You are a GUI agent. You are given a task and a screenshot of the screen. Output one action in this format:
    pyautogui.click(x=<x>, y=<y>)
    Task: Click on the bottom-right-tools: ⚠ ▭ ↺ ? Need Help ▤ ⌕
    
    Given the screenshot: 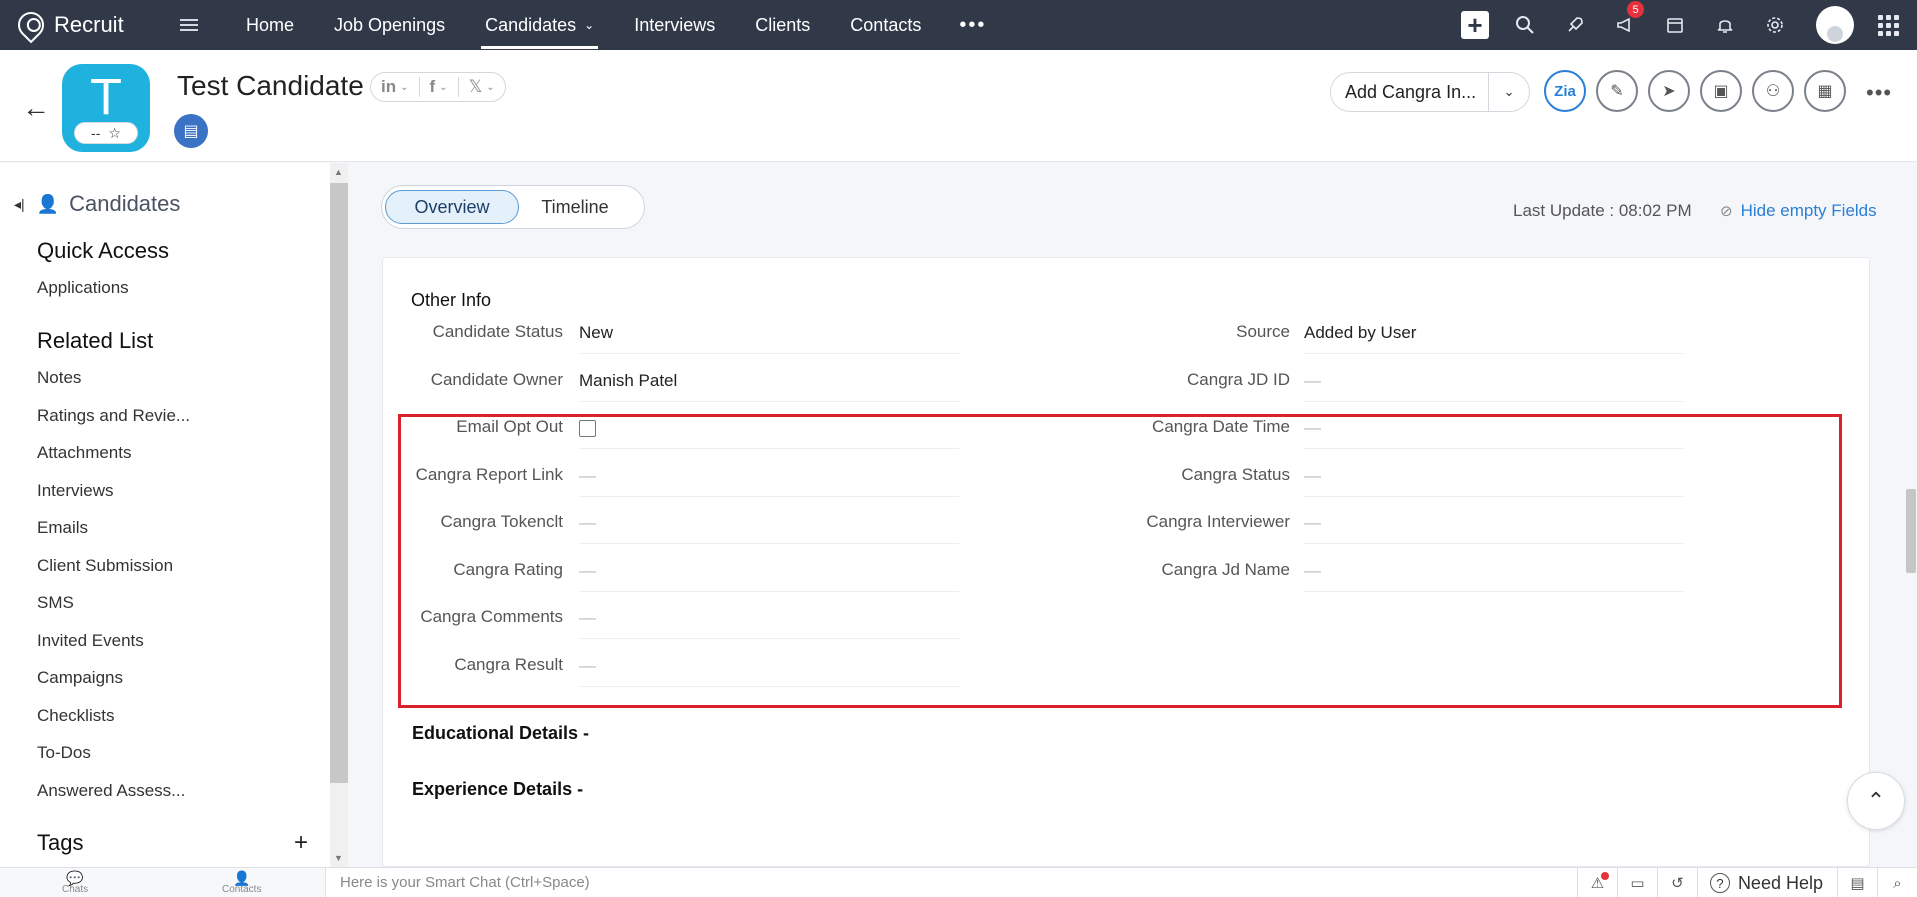 What is the action you would take?
    pyautogui.click(x=1746, y=882)
    